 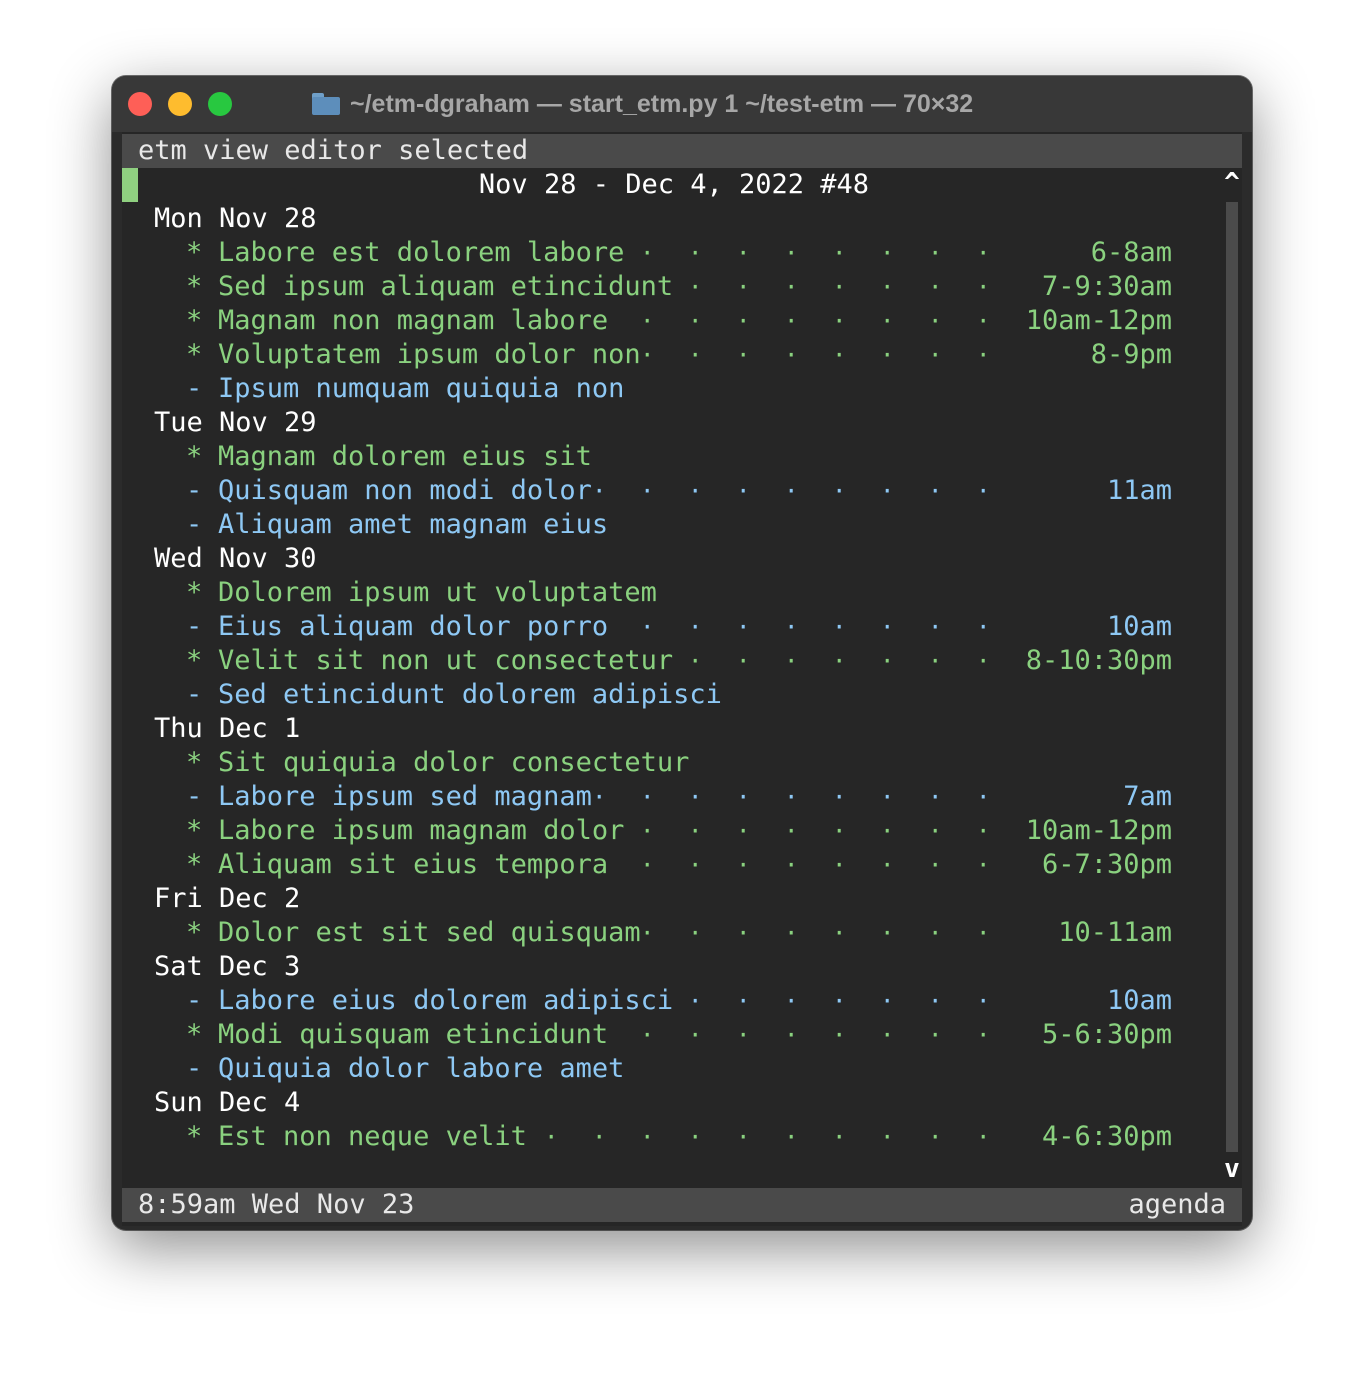 What do you see at coordinates (235, 422) in the screenshot?
I see `day-header: Tue Nov 29` at bounding box center [235, 422].